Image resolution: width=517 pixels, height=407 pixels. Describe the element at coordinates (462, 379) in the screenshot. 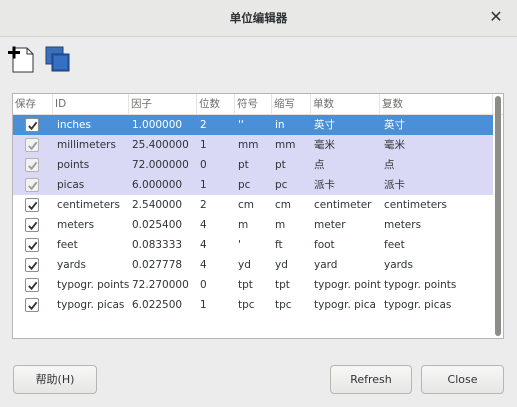

I see `close-button: Close` at that location.